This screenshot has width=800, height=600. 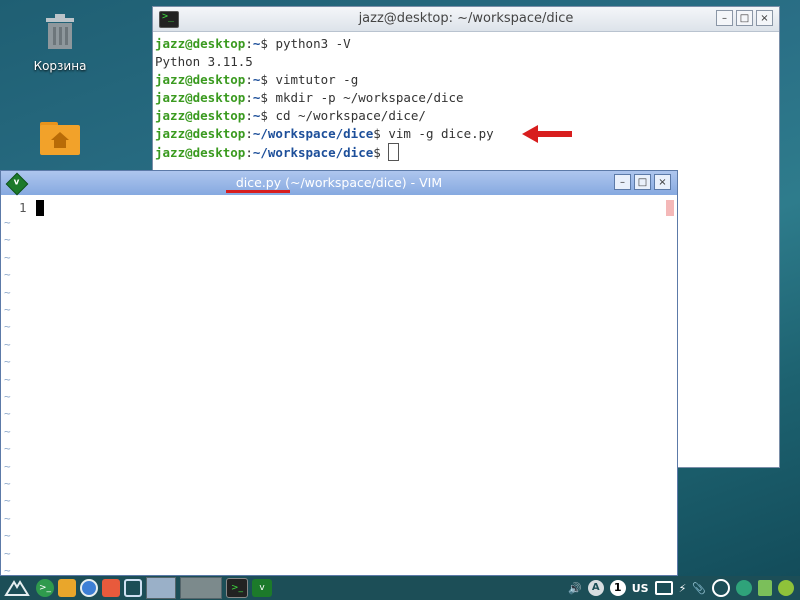 What do you see at coordinates (45, 588) in the screenshot?
I see `terminal-launcher-icon: >_` at bounding box center [45, 588].